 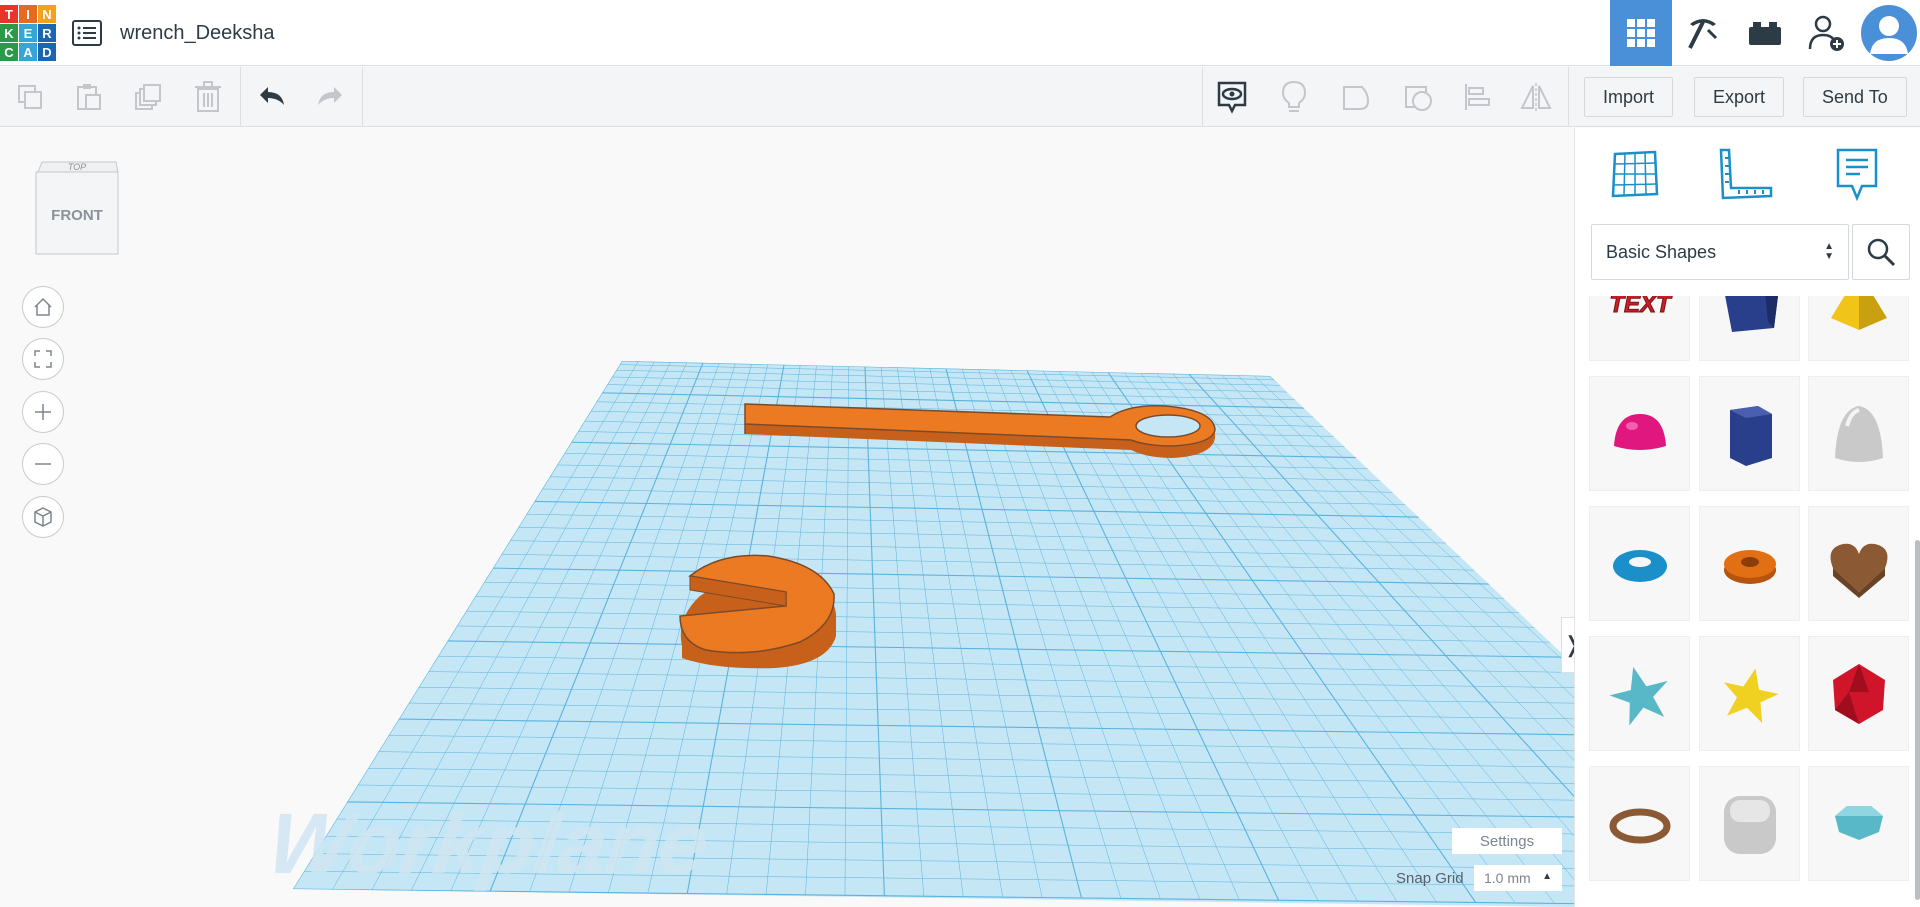 What do you see at coordinates (77, 167) in the screenshot?
I see `viewcube-top-label: TOP` at bounding box center [77, 167].